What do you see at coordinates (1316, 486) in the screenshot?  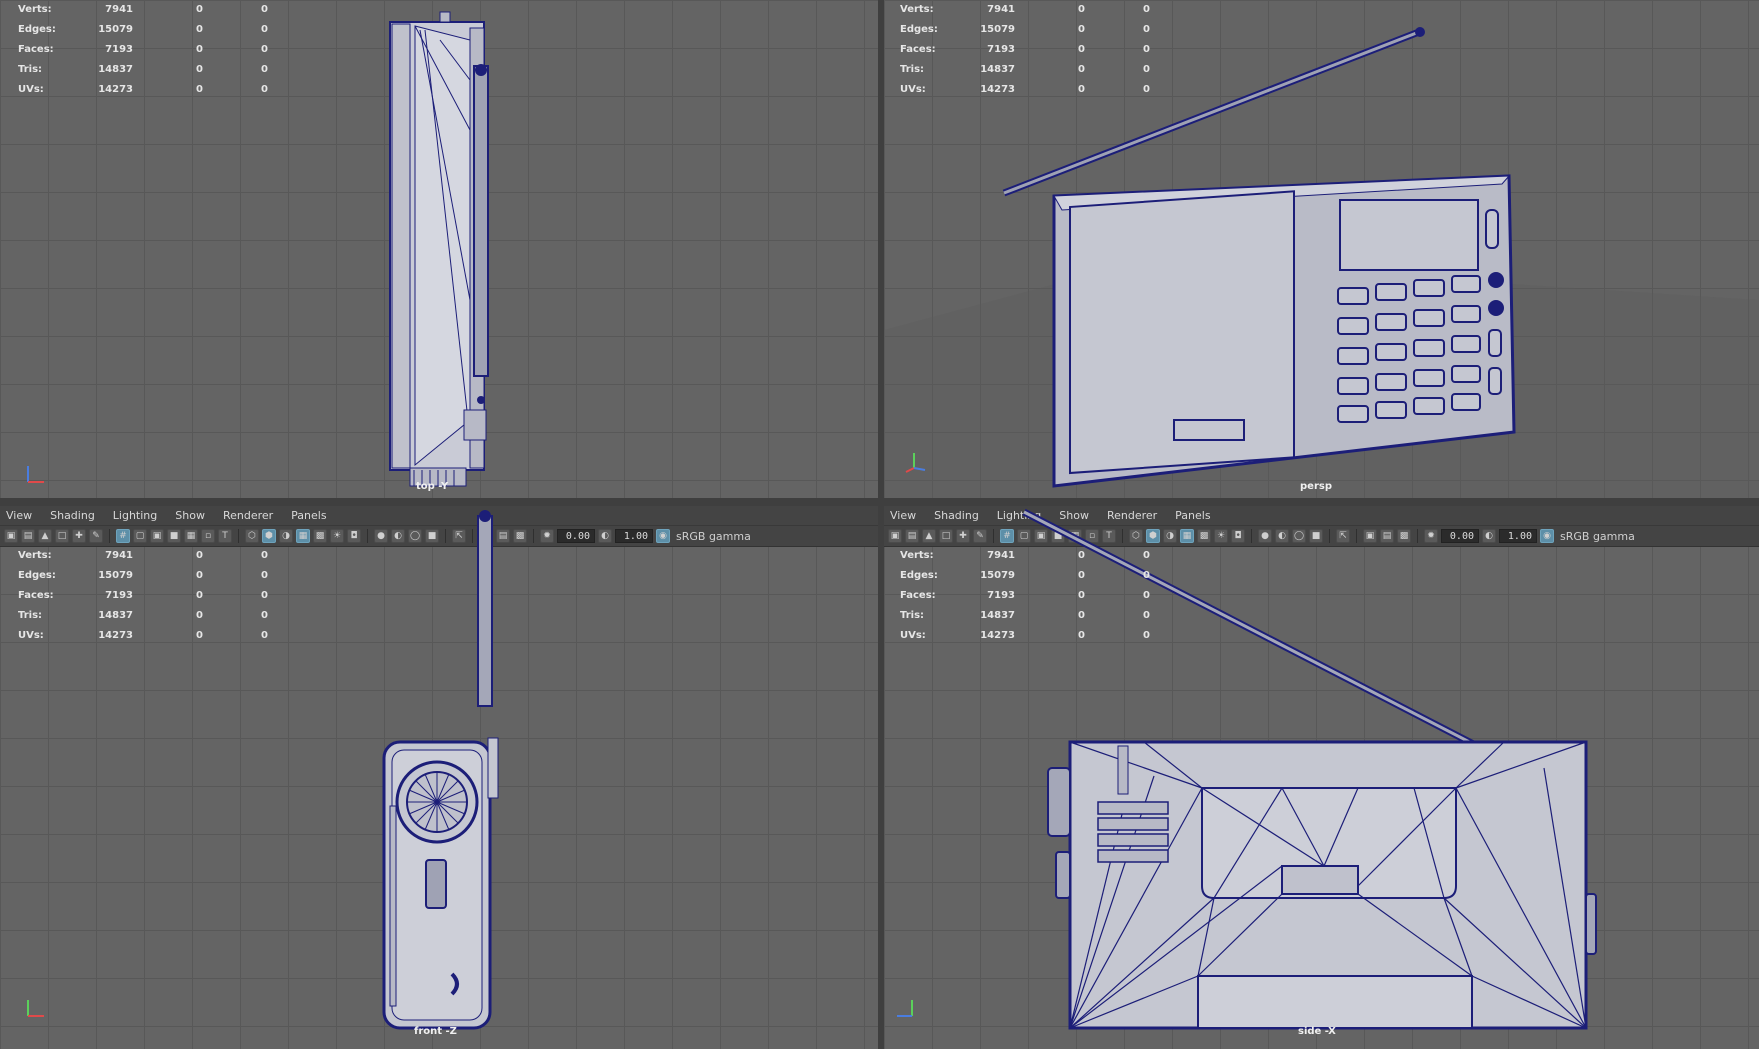 I see `camera-label-persp: persp` at bounding box center [1316, 486].